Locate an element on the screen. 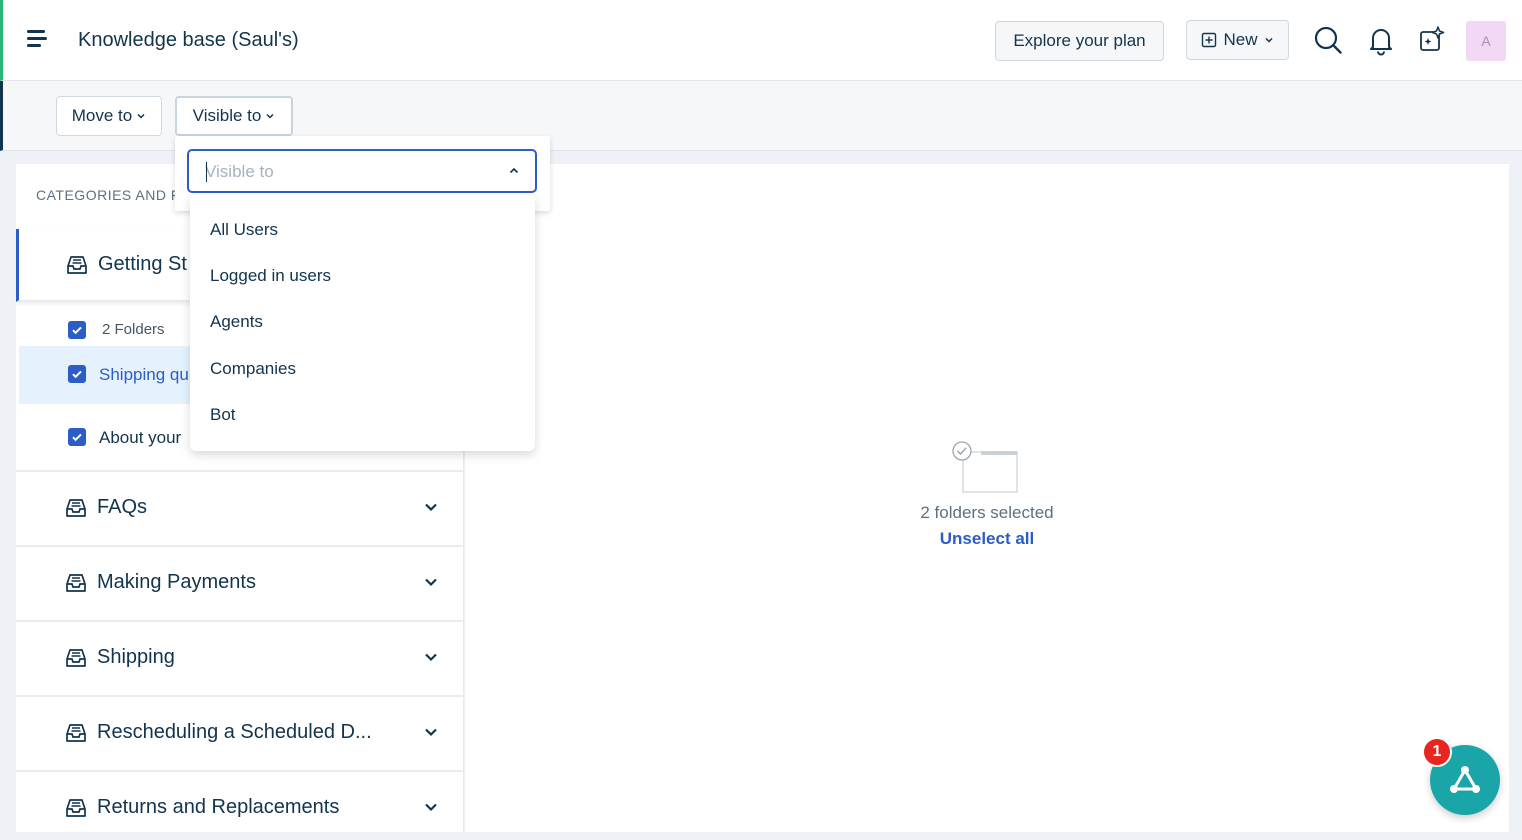 This screenshot has height=840, width=1522. select-all-checkbox is located at coordinates (77, 330).